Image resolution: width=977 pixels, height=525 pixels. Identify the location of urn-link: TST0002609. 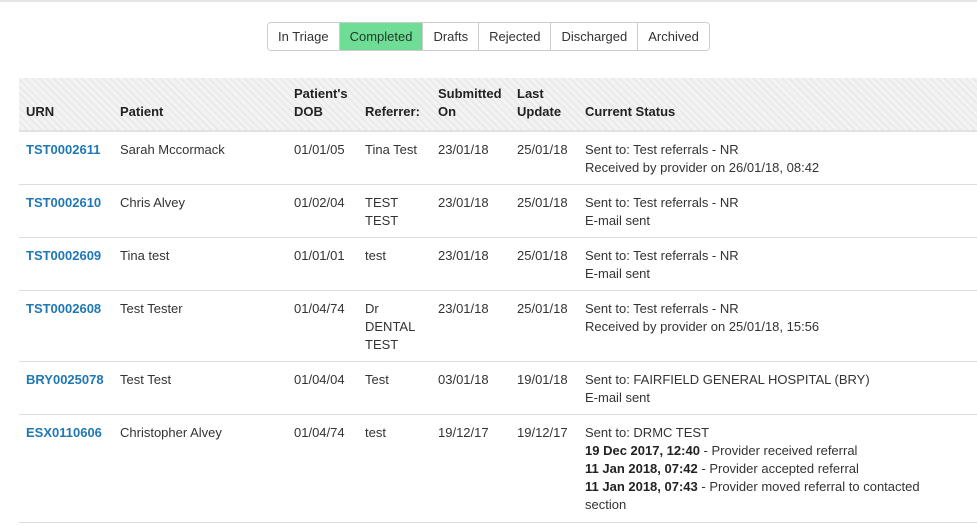
(63, 256).